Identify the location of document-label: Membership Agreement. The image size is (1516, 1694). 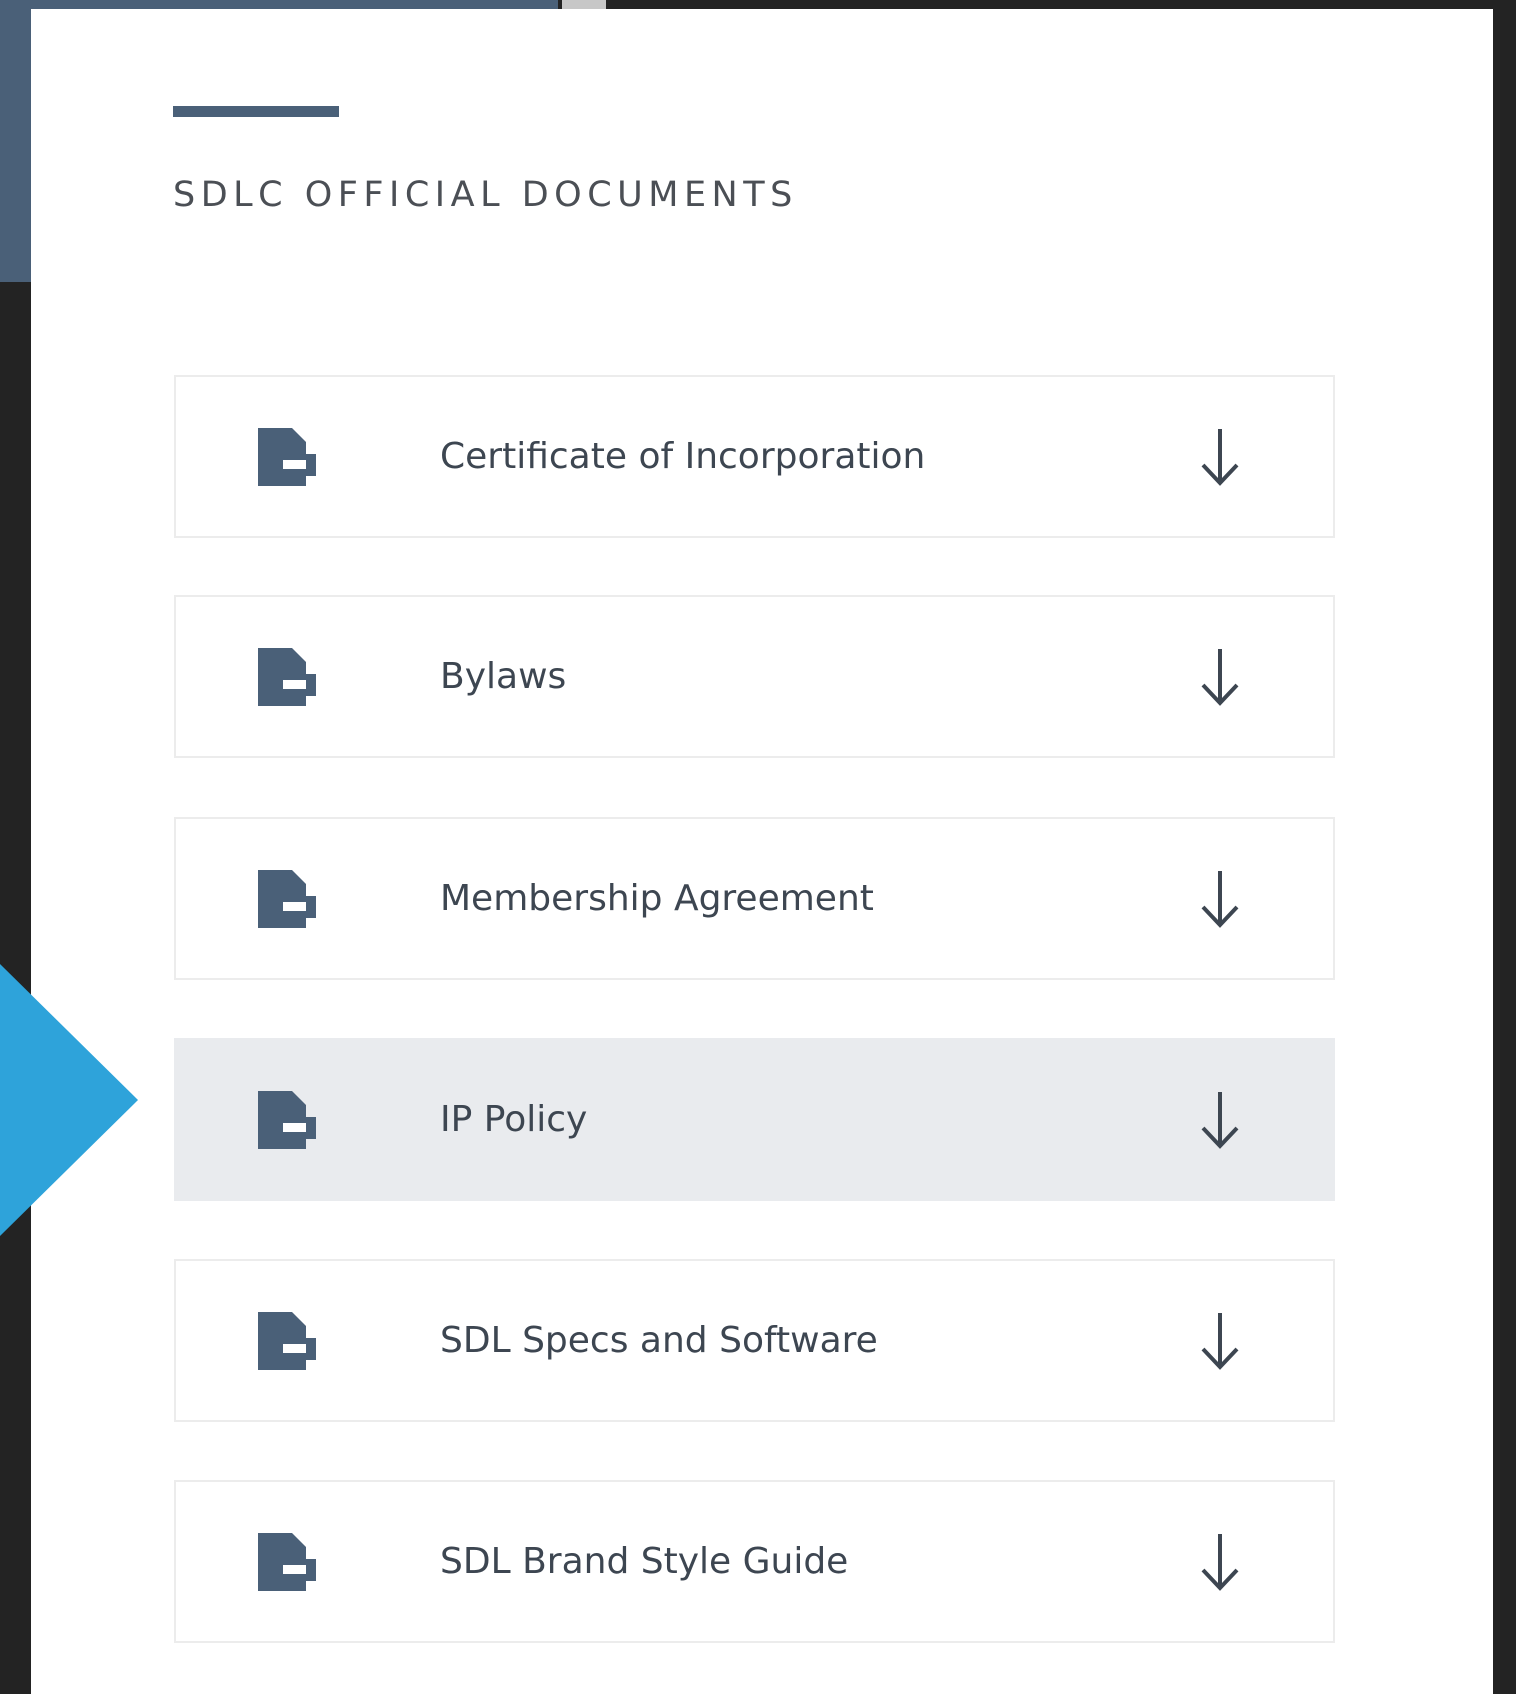
(657, 898).